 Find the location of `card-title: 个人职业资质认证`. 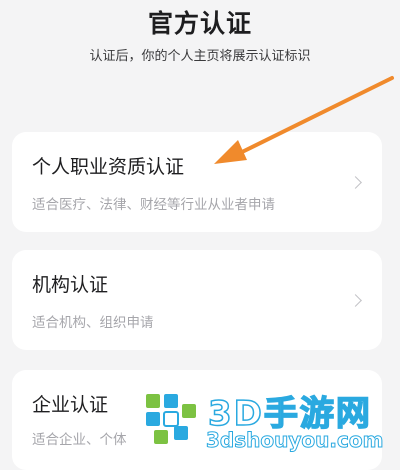

card-title: 个人职业资质认证 is located at coordinates (108, 167).